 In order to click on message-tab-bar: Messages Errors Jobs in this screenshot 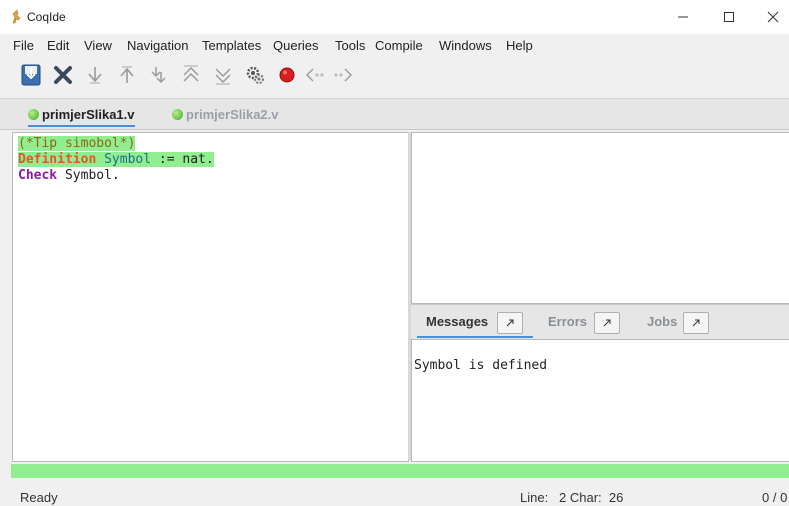, I will do `click(600, 321)`.